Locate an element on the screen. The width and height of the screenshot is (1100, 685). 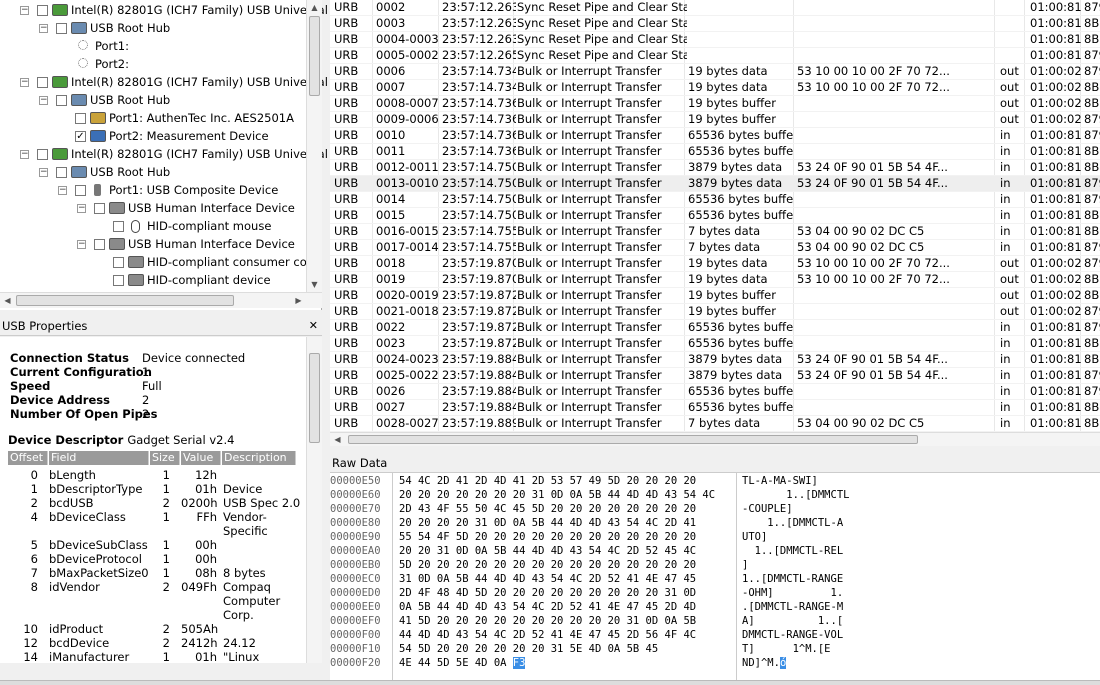
ascii-text: 1..[DMMCTL-A is located at coordinates (792, 523).